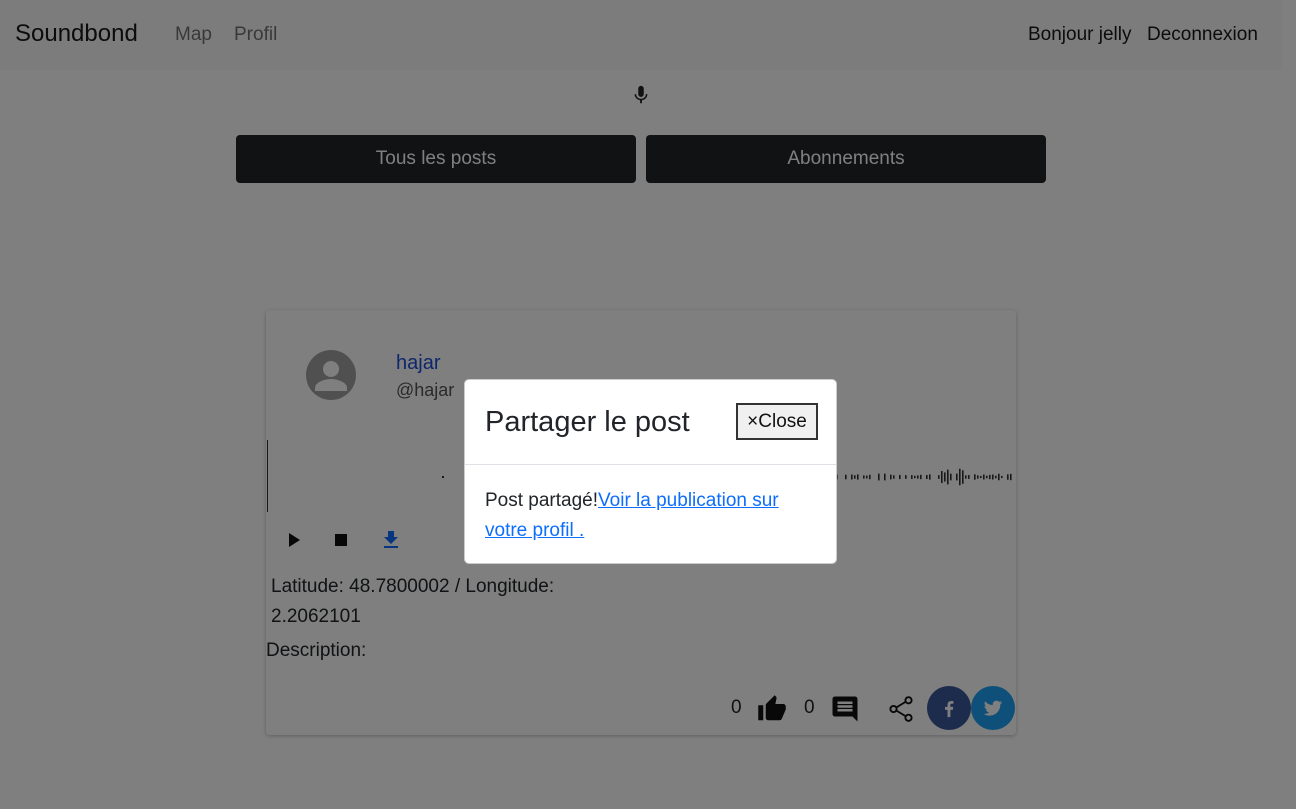  What do you see at coordinates (753, 421) in the screenshot?
I see `close-icon: ×` at bounding box center [753, 421].